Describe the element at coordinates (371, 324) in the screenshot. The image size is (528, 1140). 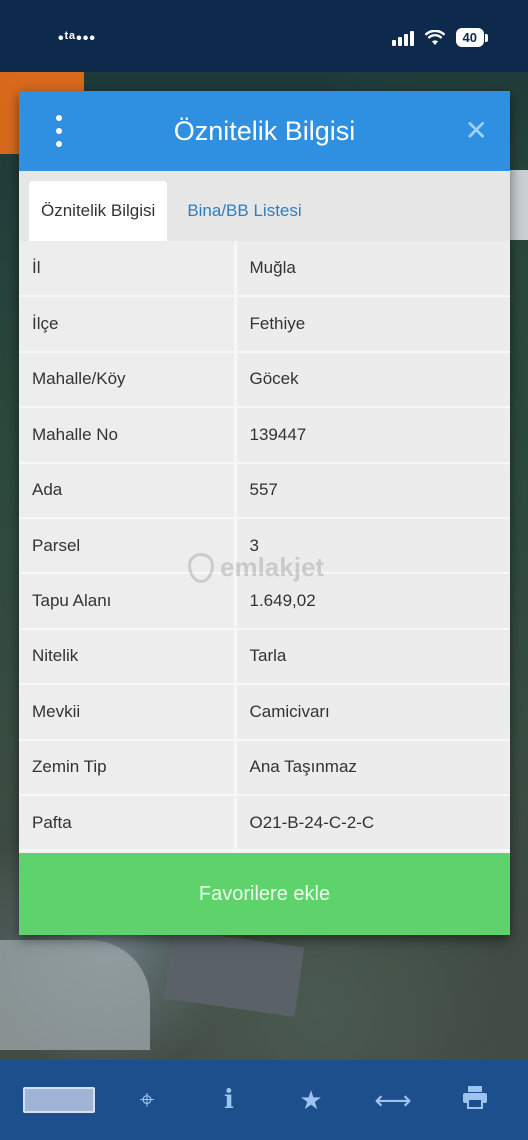
I see `attribute-value: Fethiye` at that location.